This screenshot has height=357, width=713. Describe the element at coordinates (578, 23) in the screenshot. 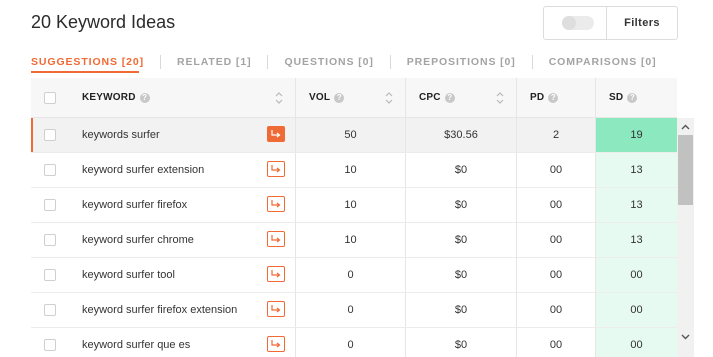

I see `filters-toggle` at that location.